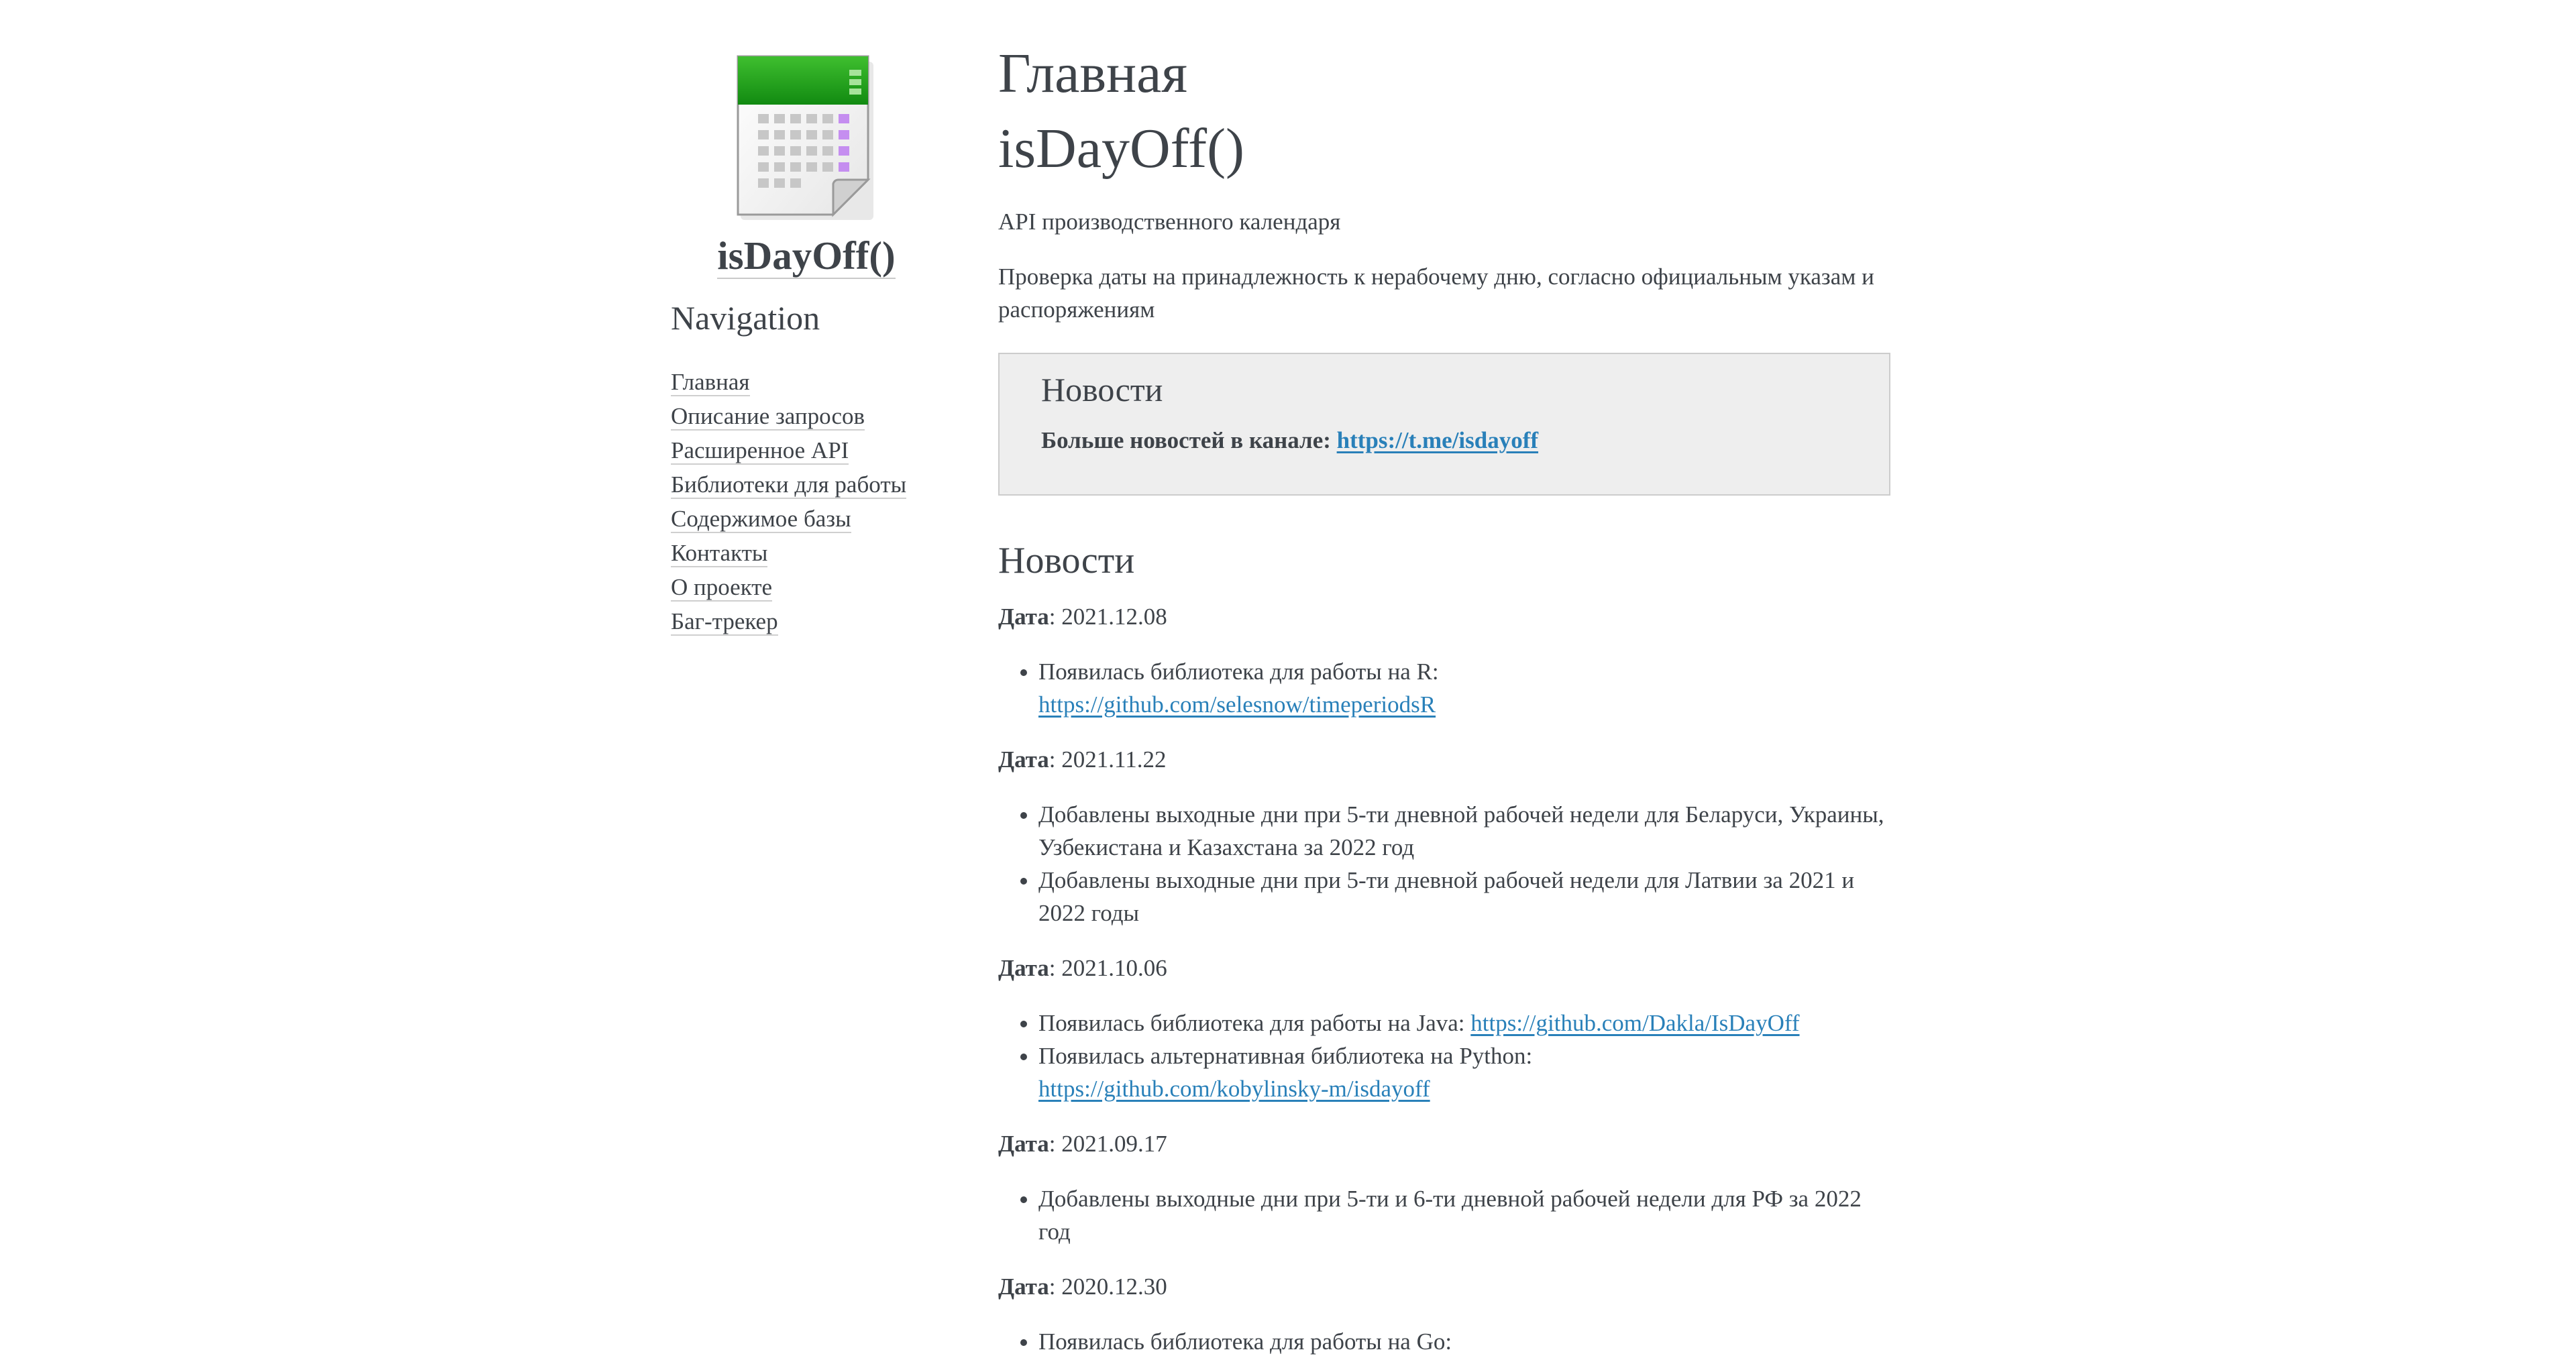  What do you see at coordinates (1114, 617) in the screenshot?
I see `date-value: 2021.12.08` at bounding box center [1114, 617].